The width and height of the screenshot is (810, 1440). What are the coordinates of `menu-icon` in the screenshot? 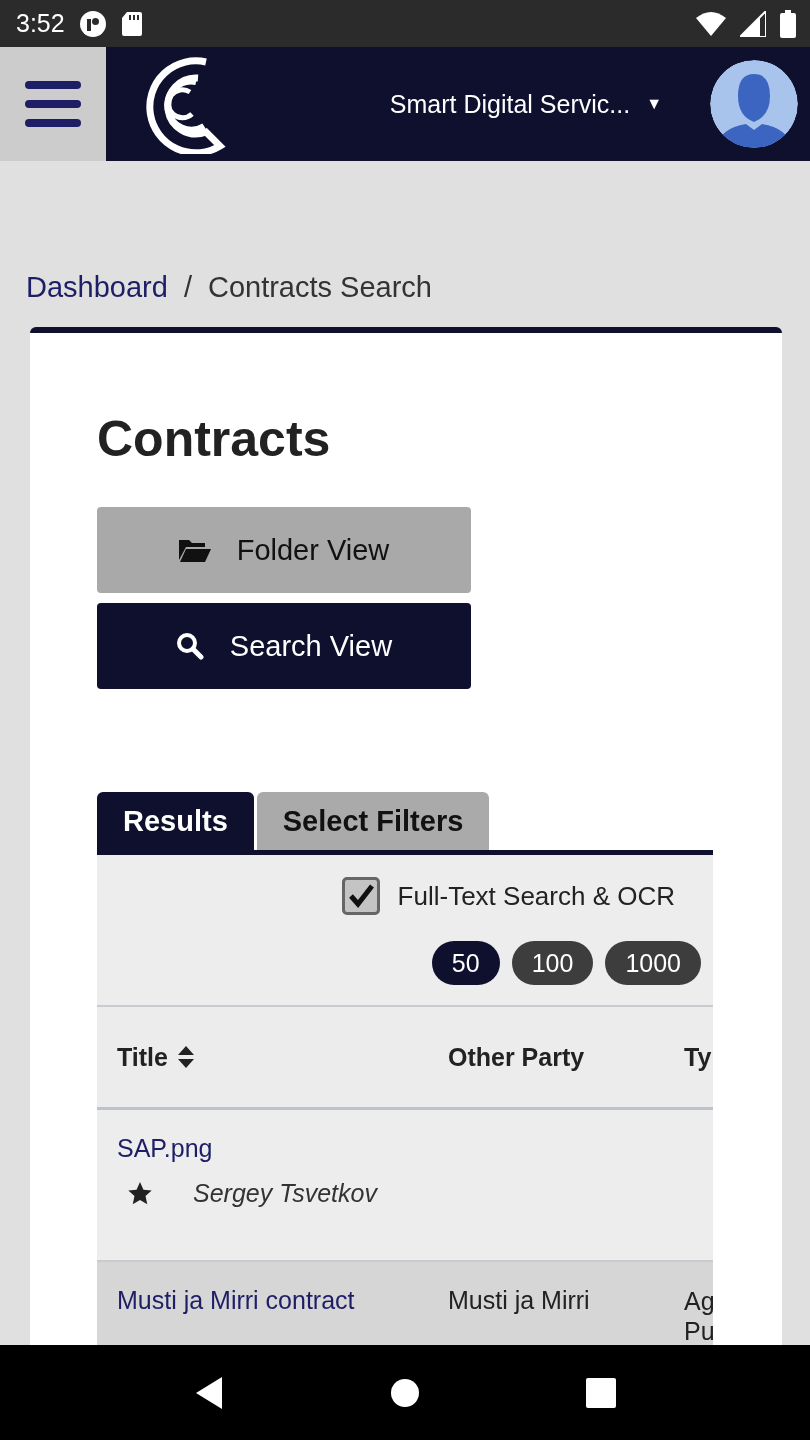 It's located at (53, 104).